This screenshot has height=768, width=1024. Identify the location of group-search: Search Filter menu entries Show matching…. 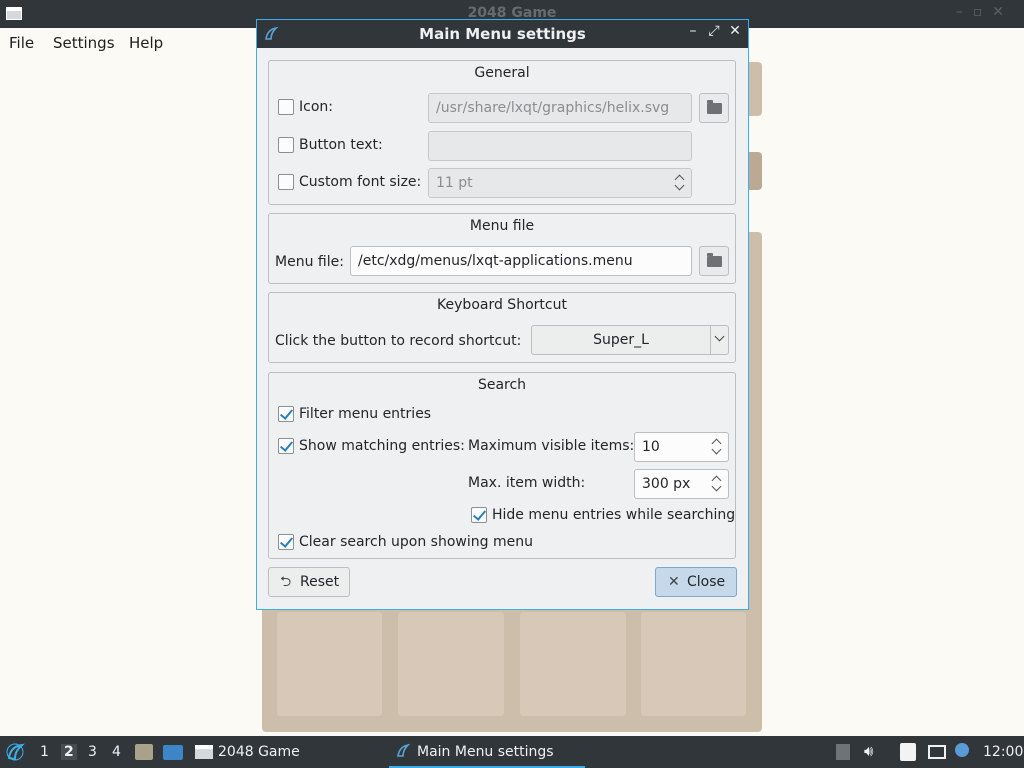
(502, 465).